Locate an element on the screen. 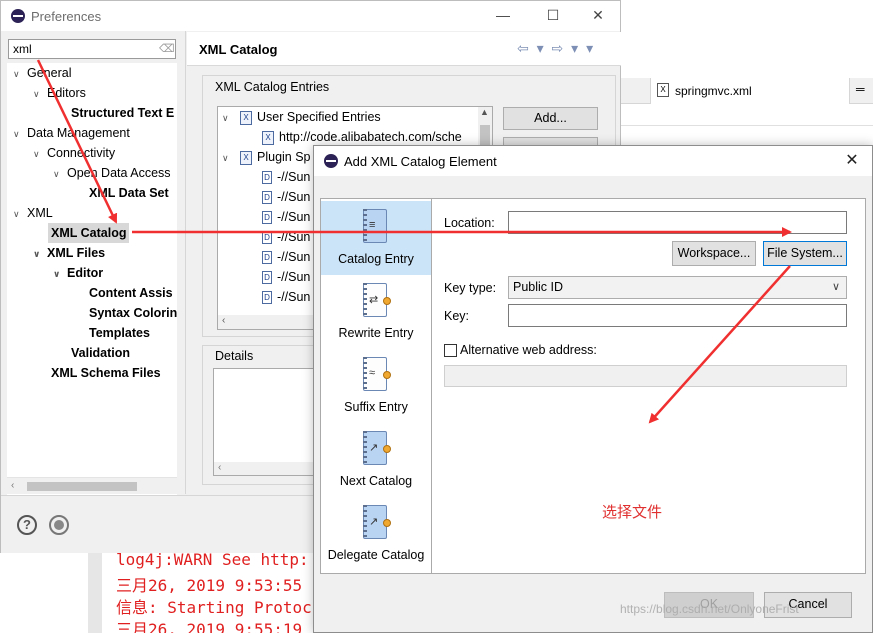 This screenshot has height=633, width=873. tree-item-data-management: ∨ Data Management is located at coordinates (71, 133).